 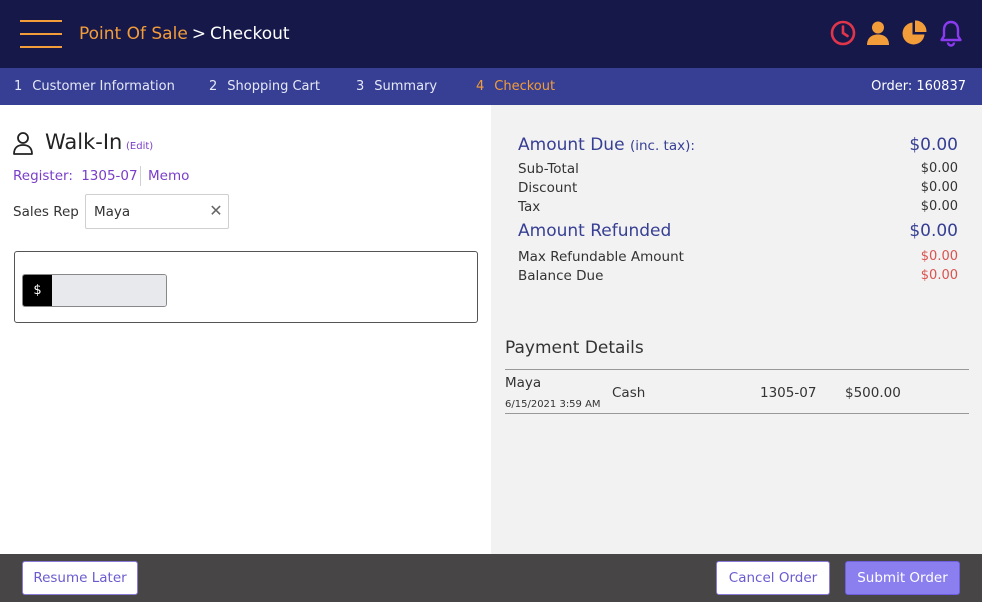 I want to click on step-summary: 3 Summary, so click(x=396, y=86).